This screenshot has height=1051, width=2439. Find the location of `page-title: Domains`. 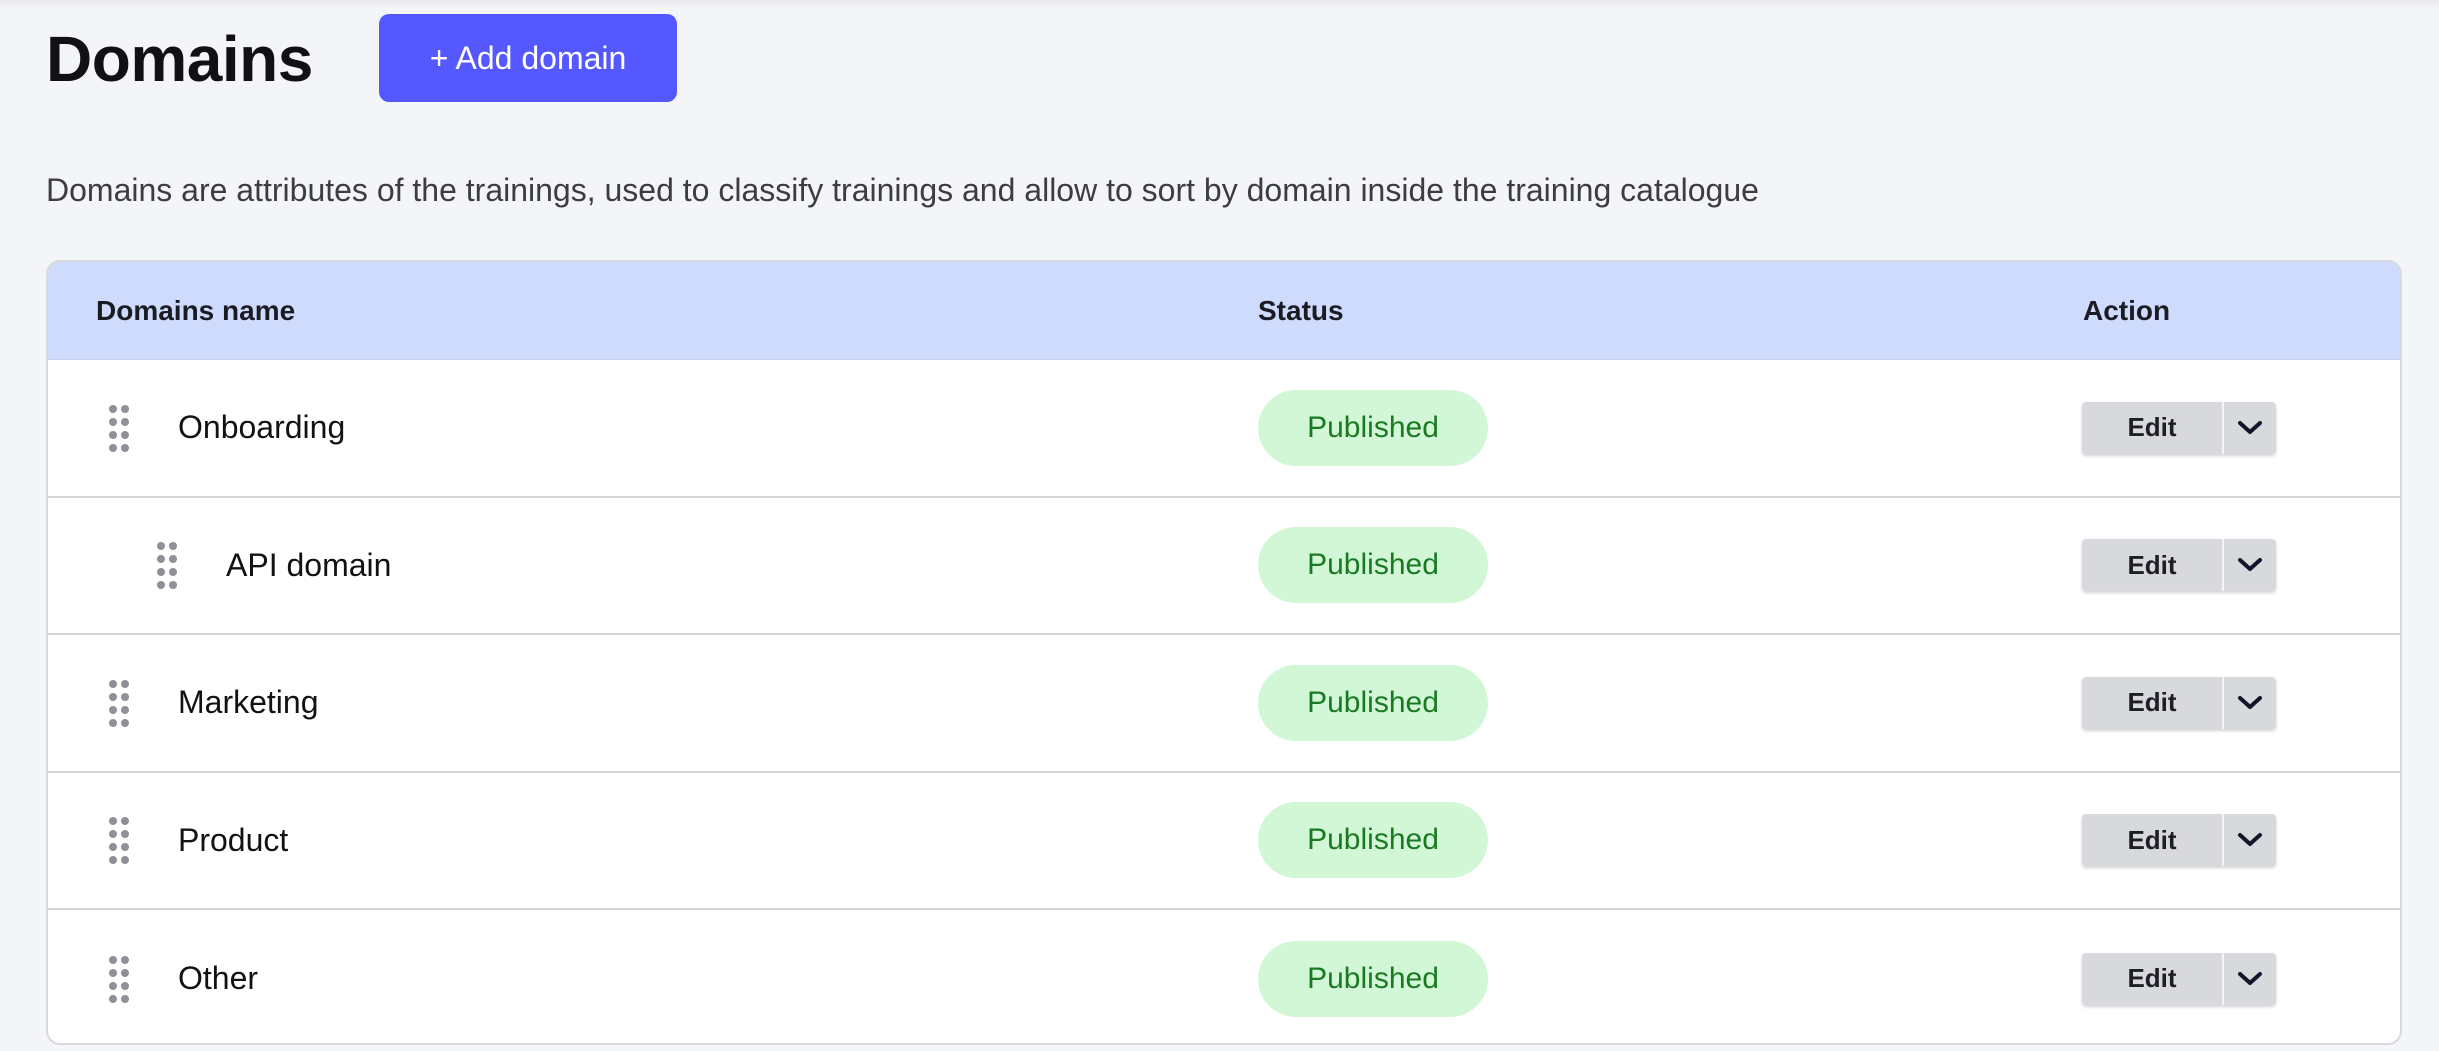

page-title: Domains is located at coordinates (179, 59).